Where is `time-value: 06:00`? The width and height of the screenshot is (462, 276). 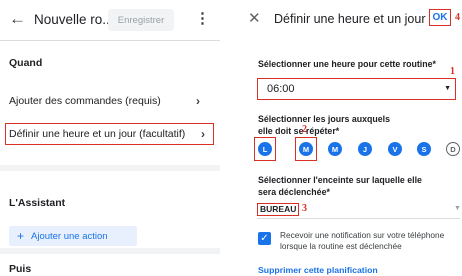
time-value: 06:00 is located at coordinates (281, 89).